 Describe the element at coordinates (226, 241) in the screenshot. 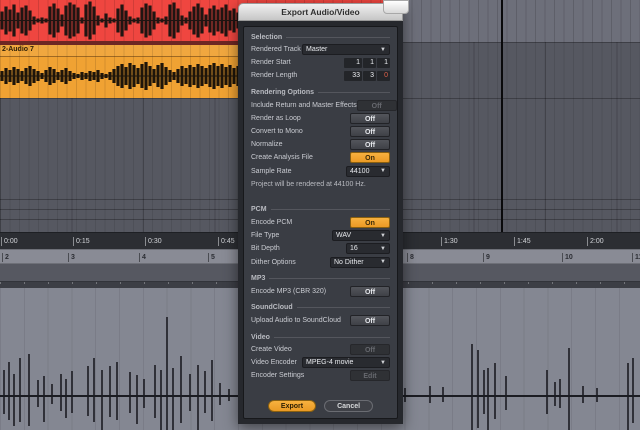

I see `time-label: 0:45` at that location.